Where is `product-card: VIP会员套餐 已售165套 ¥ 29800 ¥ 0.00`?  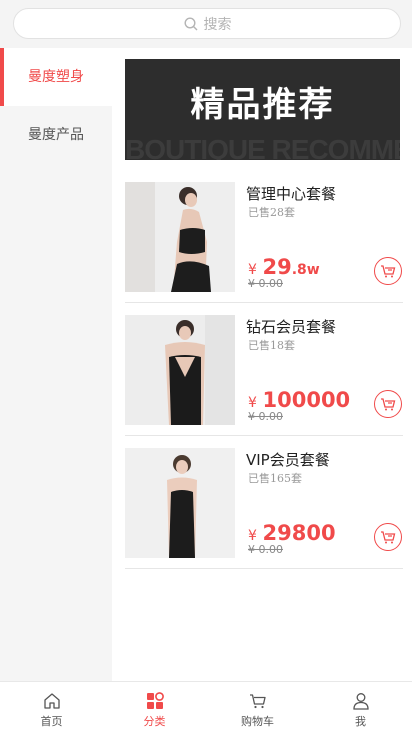 product-card: VIP会员套餐 已售165套 ¥ 29800 ¥ 0.00 is located at coordinates (264, 502).